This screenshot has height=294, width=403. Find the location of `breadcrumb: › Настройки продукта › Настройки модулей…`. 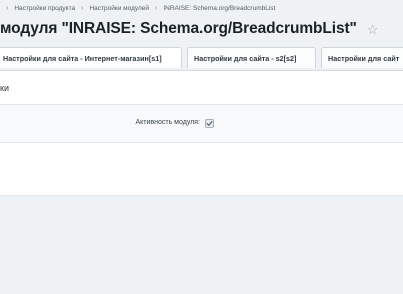

breadcrumb: › Настройки продукта › Настройки модулей… is located at coordinates (137, 8).